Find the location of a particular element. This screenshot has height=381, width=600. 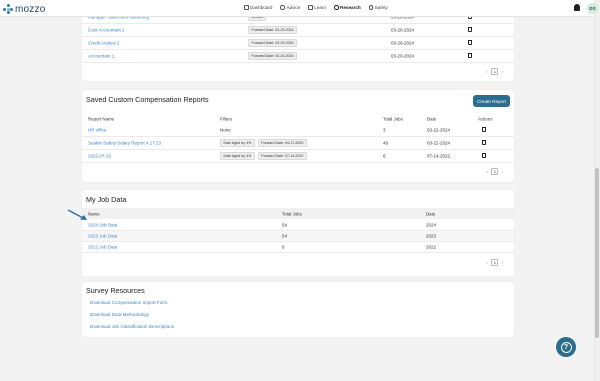

date-cell: 2022 is located at coordinates (431, 247).